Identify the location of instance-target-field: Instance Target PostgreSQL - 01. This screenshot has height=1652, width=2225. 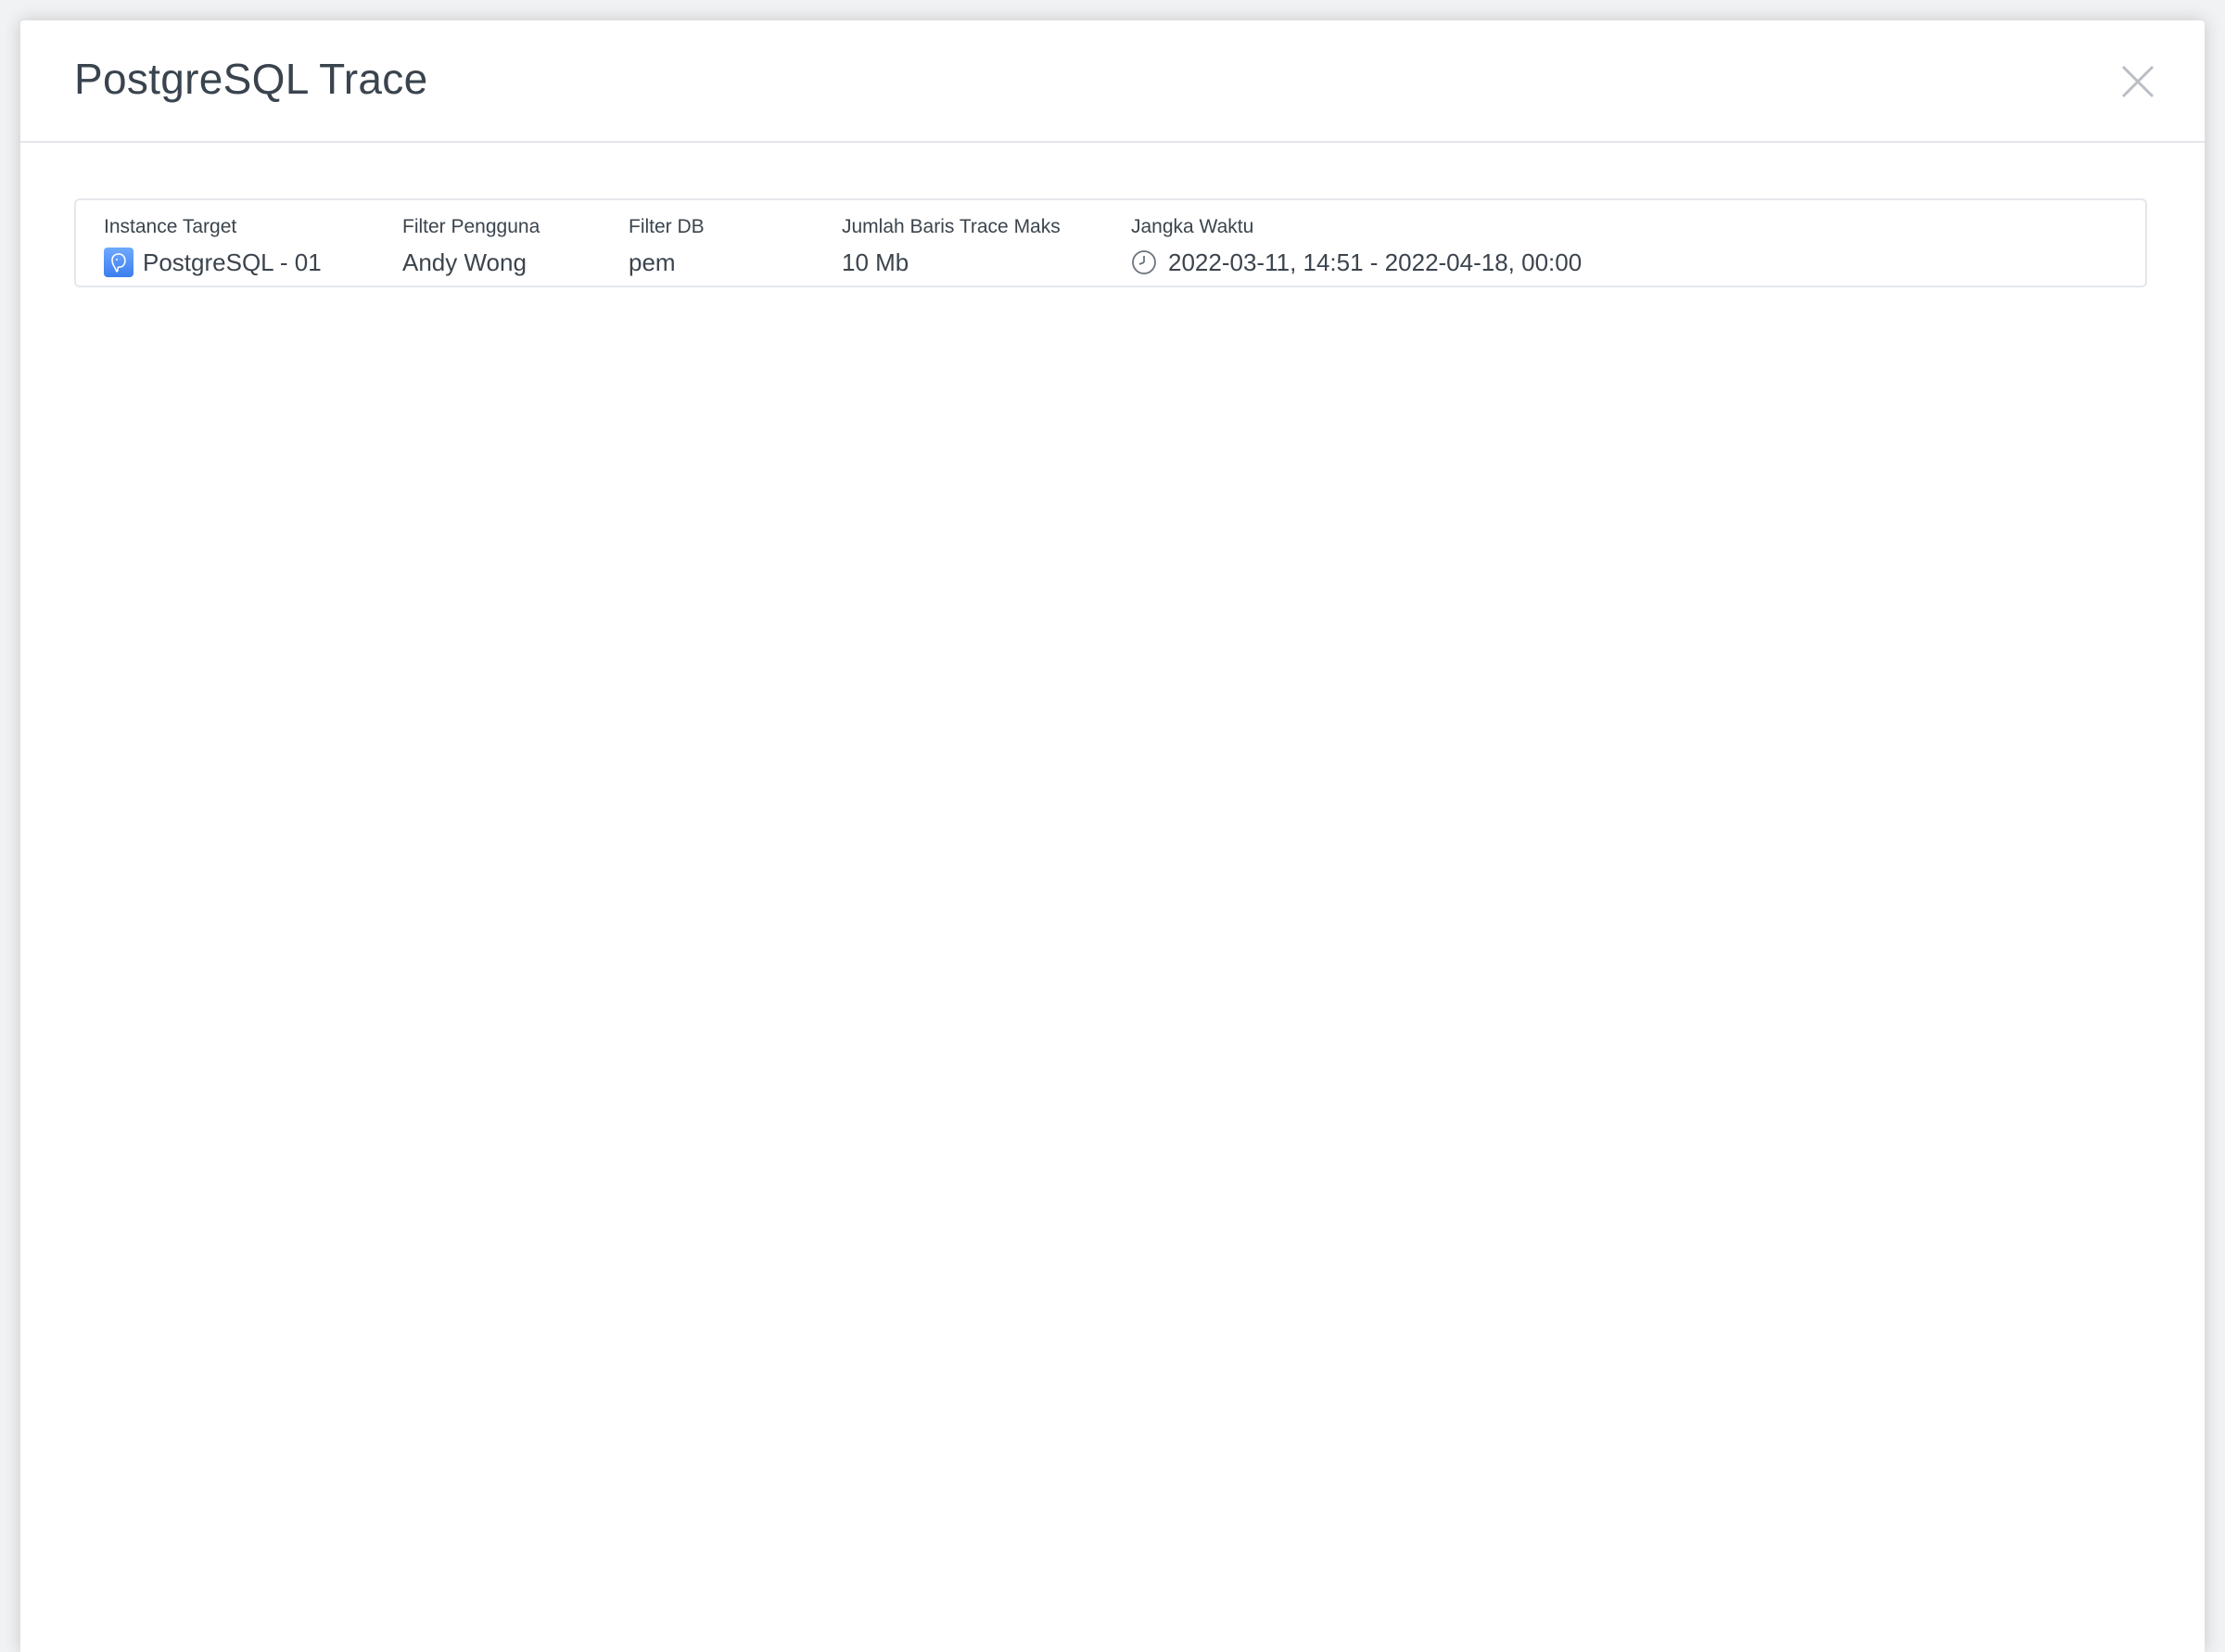
(213, 245).